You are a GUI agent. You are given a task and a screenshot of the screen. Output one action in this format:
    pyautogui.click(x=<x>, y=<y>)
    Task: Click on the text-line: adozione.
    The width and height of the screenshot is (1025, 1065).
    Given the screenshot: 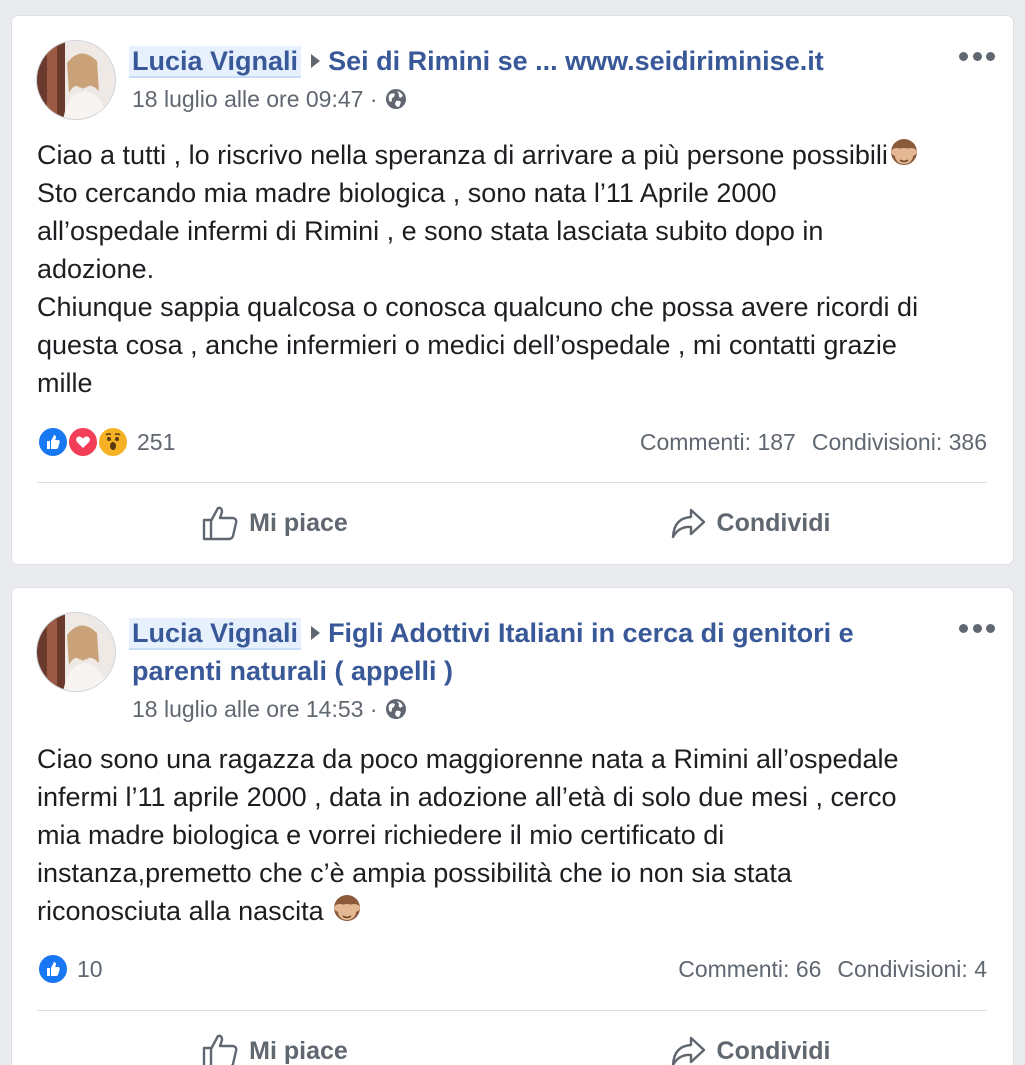 What is the action you would take?
    pyautogui.click(x=96, y=269)
    